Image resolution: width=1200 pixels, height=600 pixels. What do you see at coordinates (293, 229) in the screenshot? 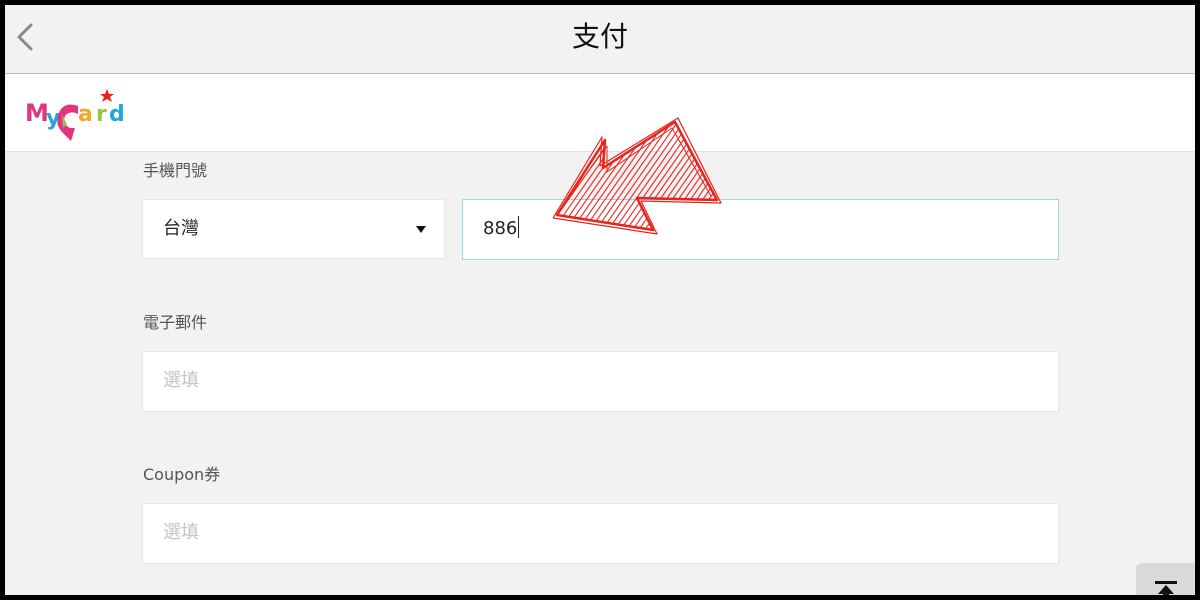
I see `country-select: 台灣` at bounding box center [293, 229].